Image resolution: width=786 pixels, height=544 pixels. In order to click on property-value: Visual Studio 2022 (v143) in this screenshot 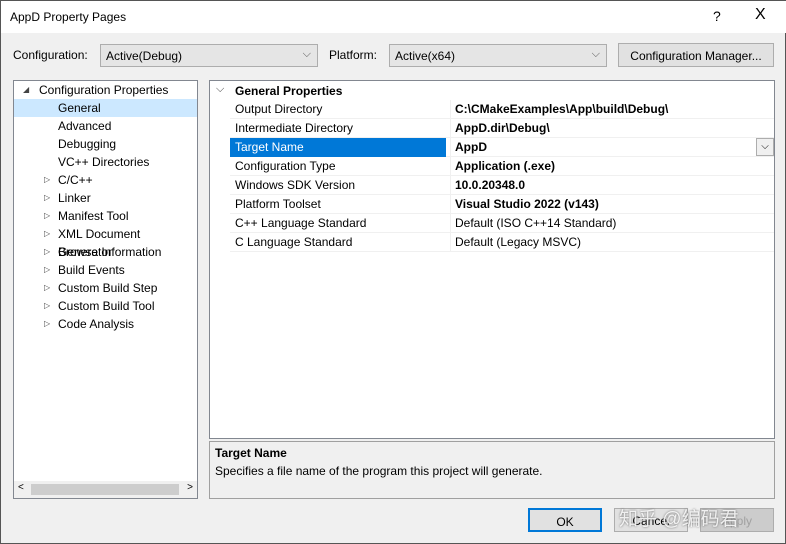, I will do `click(612, 204)`.